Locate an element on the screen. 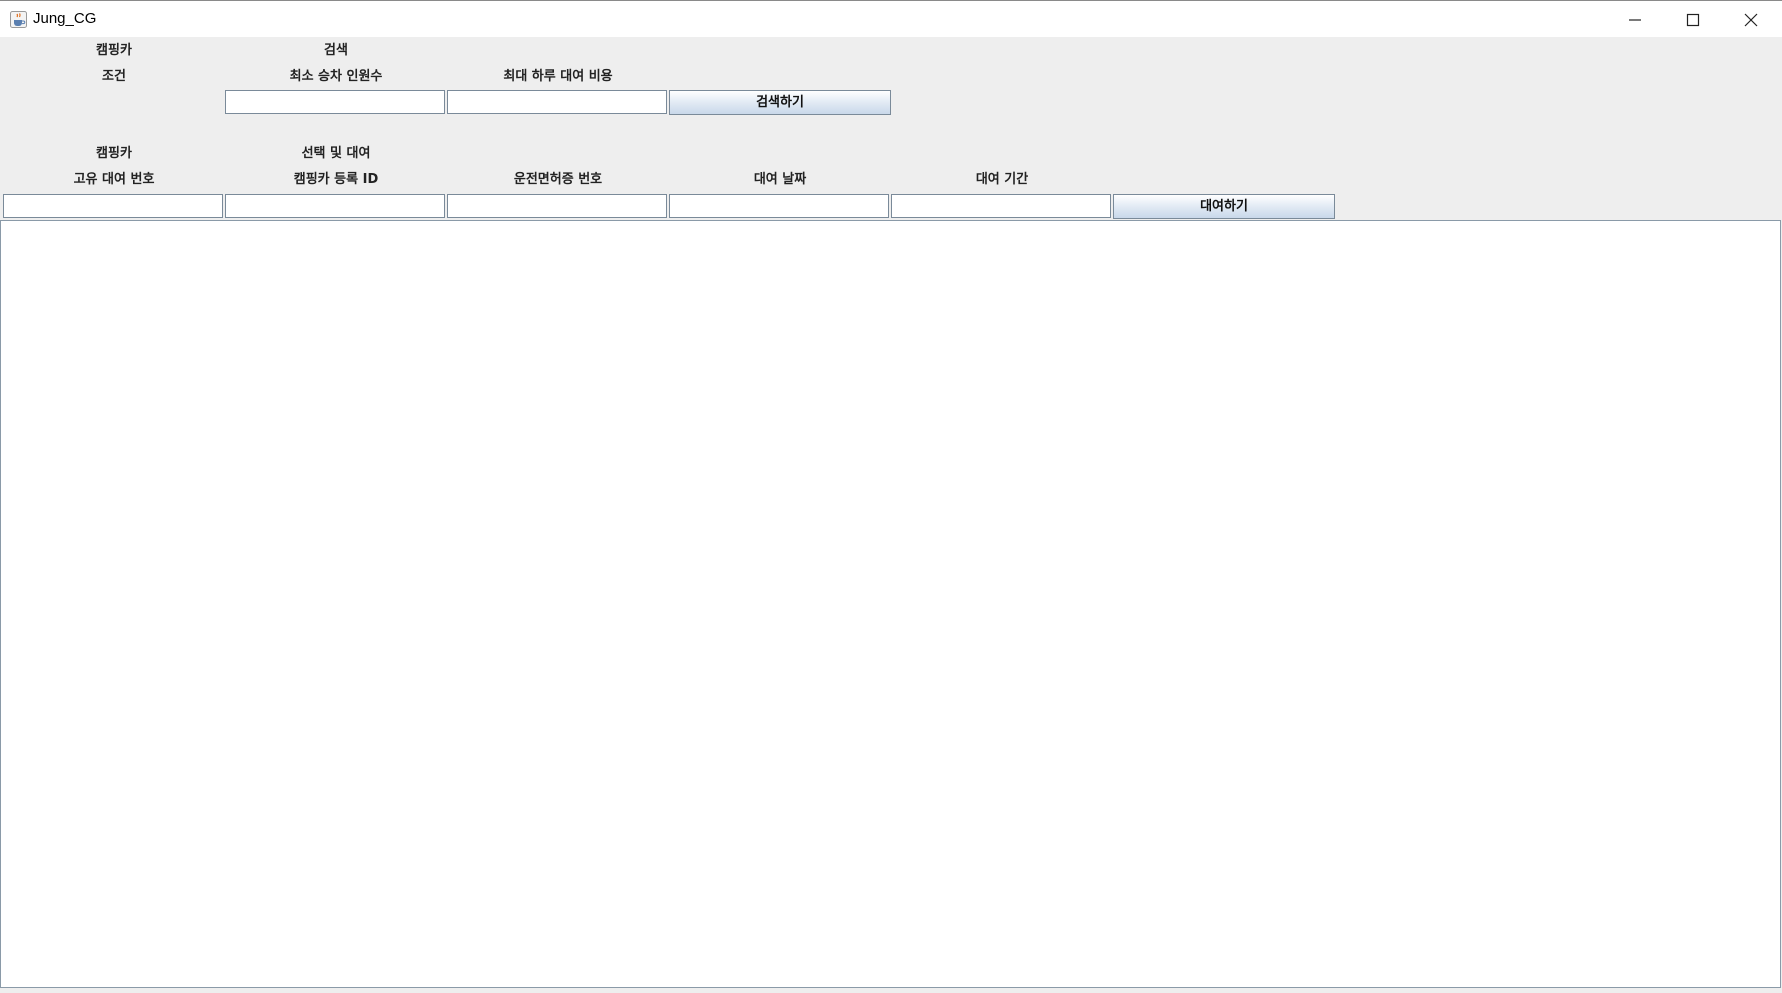  search-header-left: 캠핑카 is located at coordinates (114, 50).